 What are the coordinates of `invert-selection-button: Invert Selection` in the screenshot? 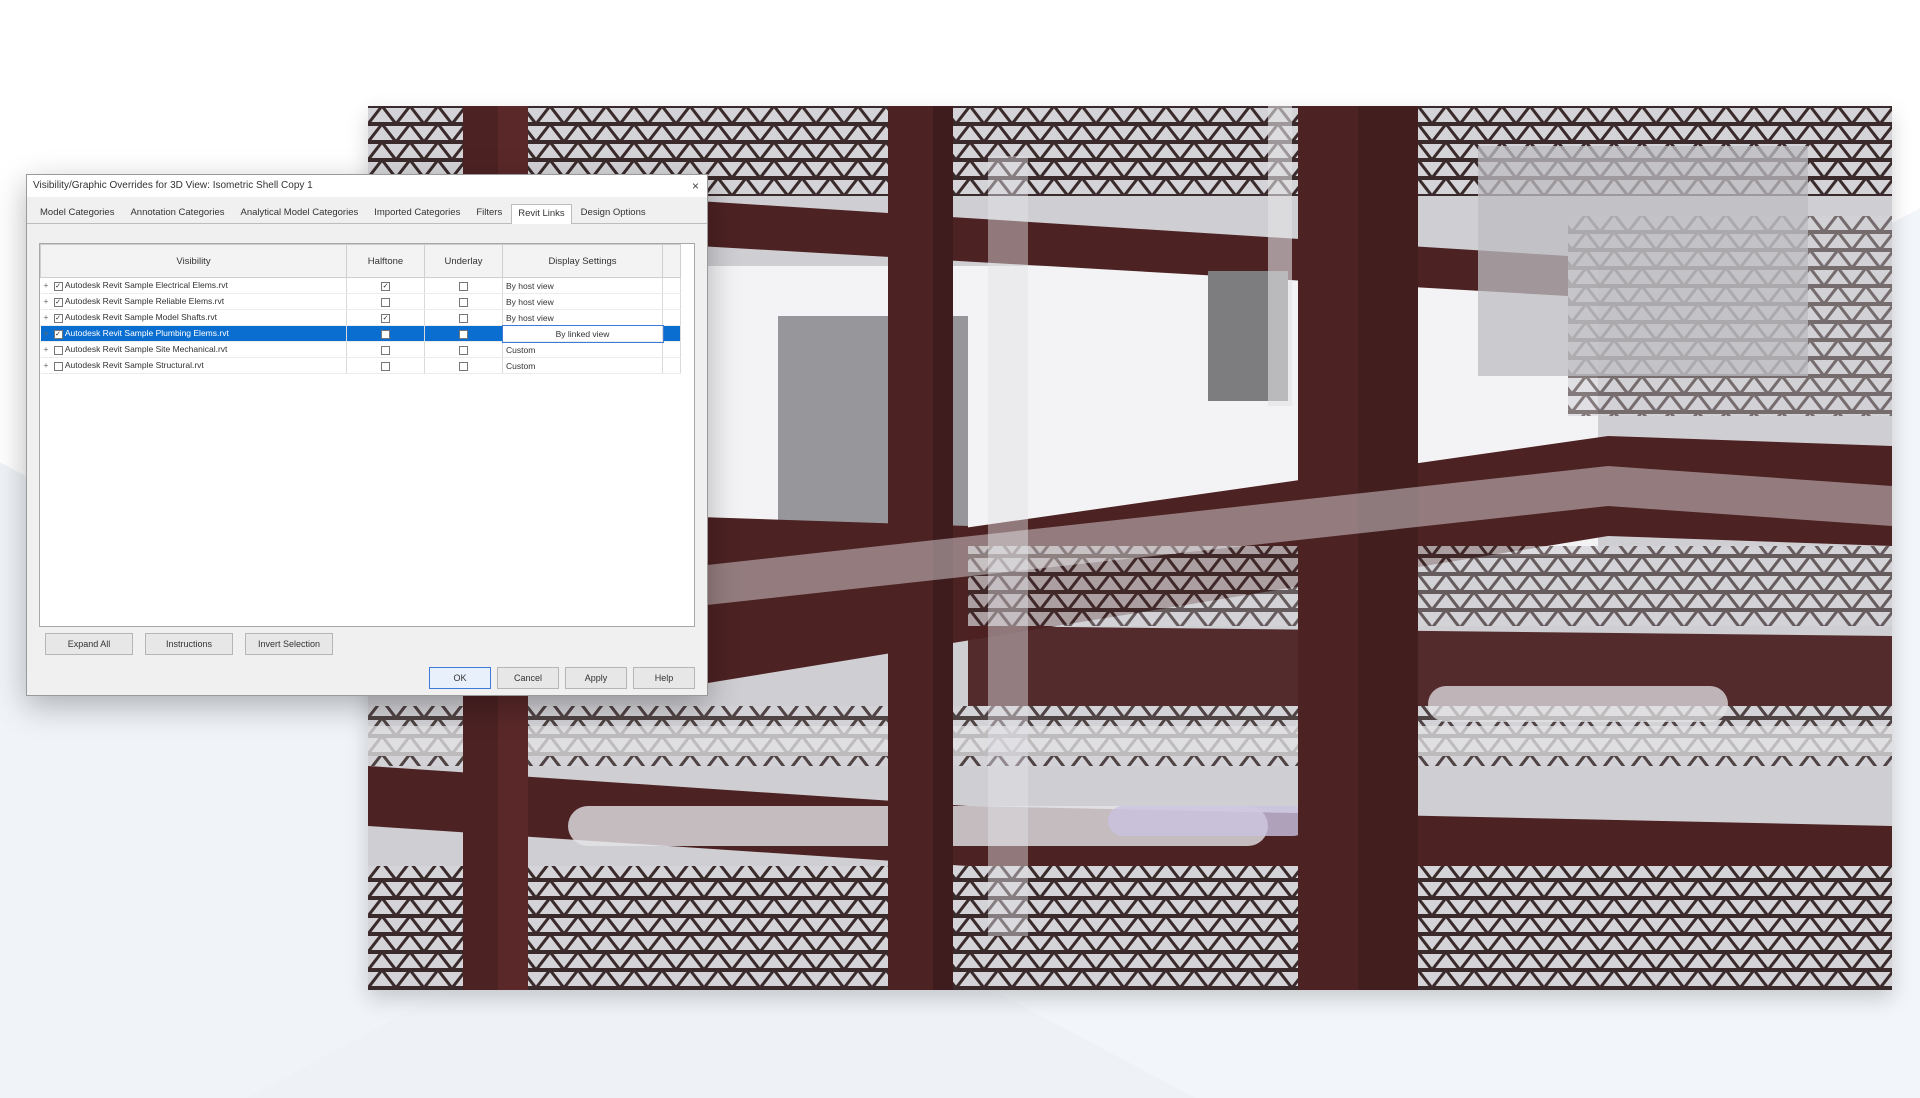 It's located at (289, 644).